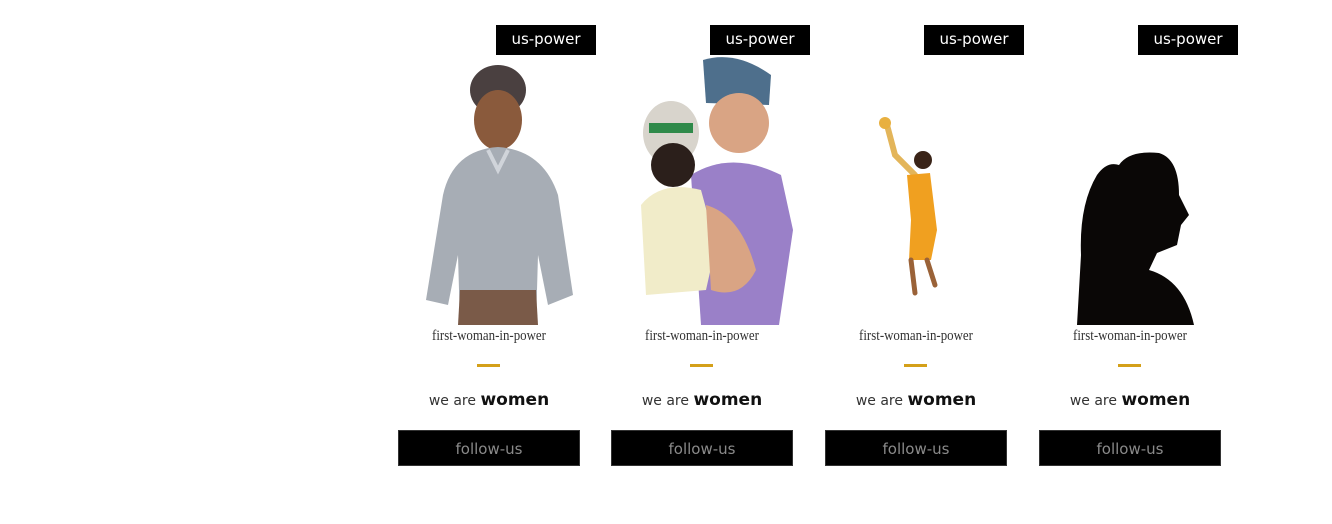 This screenshot has height=524, width=1332. Describe the element at coordinates (498, 190) in the screenshot. I see `child-photo` at that location.